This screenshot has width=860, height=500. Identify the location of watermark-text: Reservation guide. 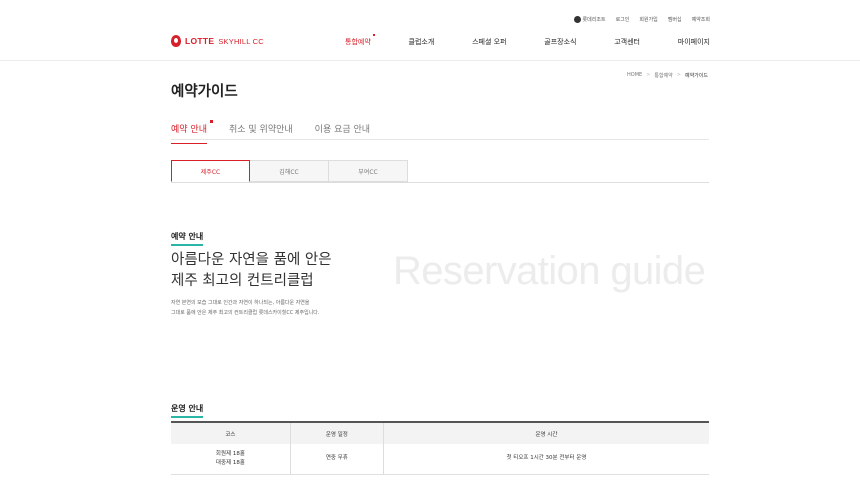
(549, 271).